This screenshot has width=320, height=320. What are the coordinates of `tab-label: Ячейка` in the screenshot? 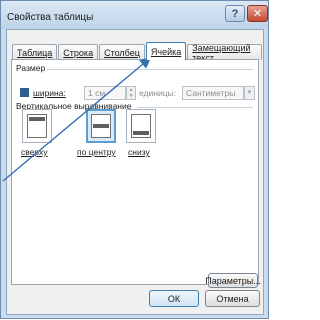 It's located at (166, 51).